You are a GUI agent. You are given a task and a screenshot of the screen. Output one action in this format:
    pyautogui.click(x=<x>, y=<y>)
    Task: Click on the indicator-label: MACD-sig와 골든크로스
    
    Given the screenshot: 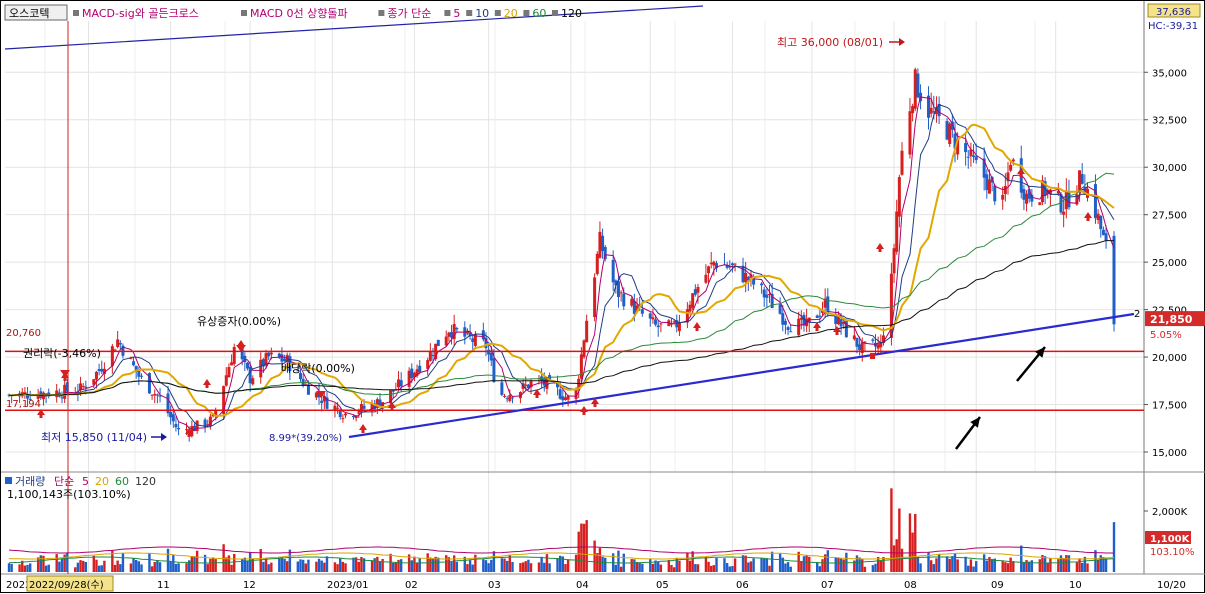 What is the action you would take?
    pyautogui.click(x=140, y=13)
    